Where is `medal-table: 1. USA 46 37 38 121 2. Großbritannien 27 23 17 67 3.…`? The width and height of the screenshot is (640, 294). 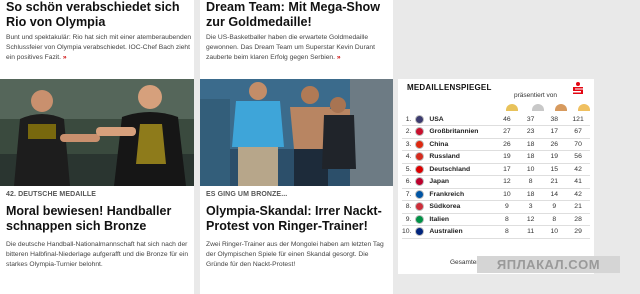 medal-table: 1. USA 46 37 38 121 2. Großbritannien 27 23 17 67 3.… is located at coordinates (496, 176).